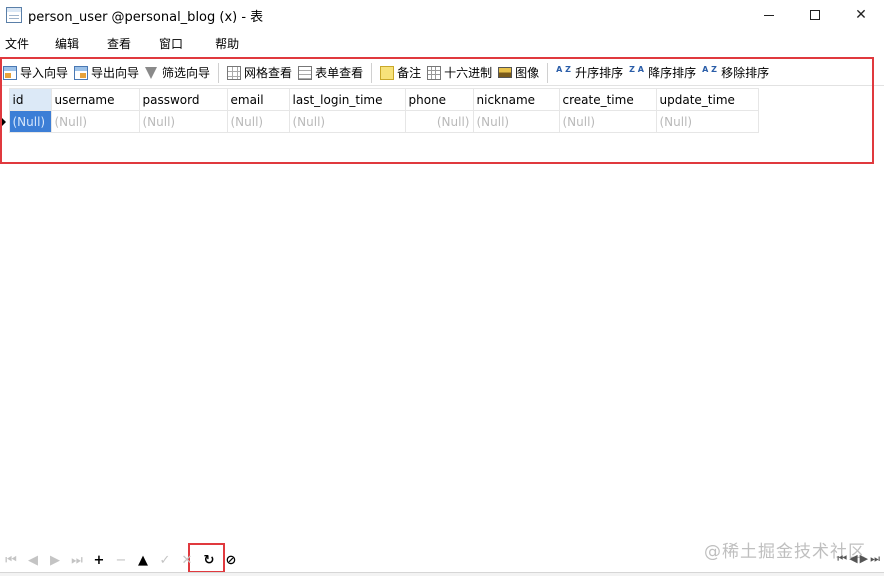 This screenshot has height=576, width=884. What do you see at coordinates (672, 73) in the screenshot?
I see `sort-desc-label: 降序排序` at bounding box center [672, 73].